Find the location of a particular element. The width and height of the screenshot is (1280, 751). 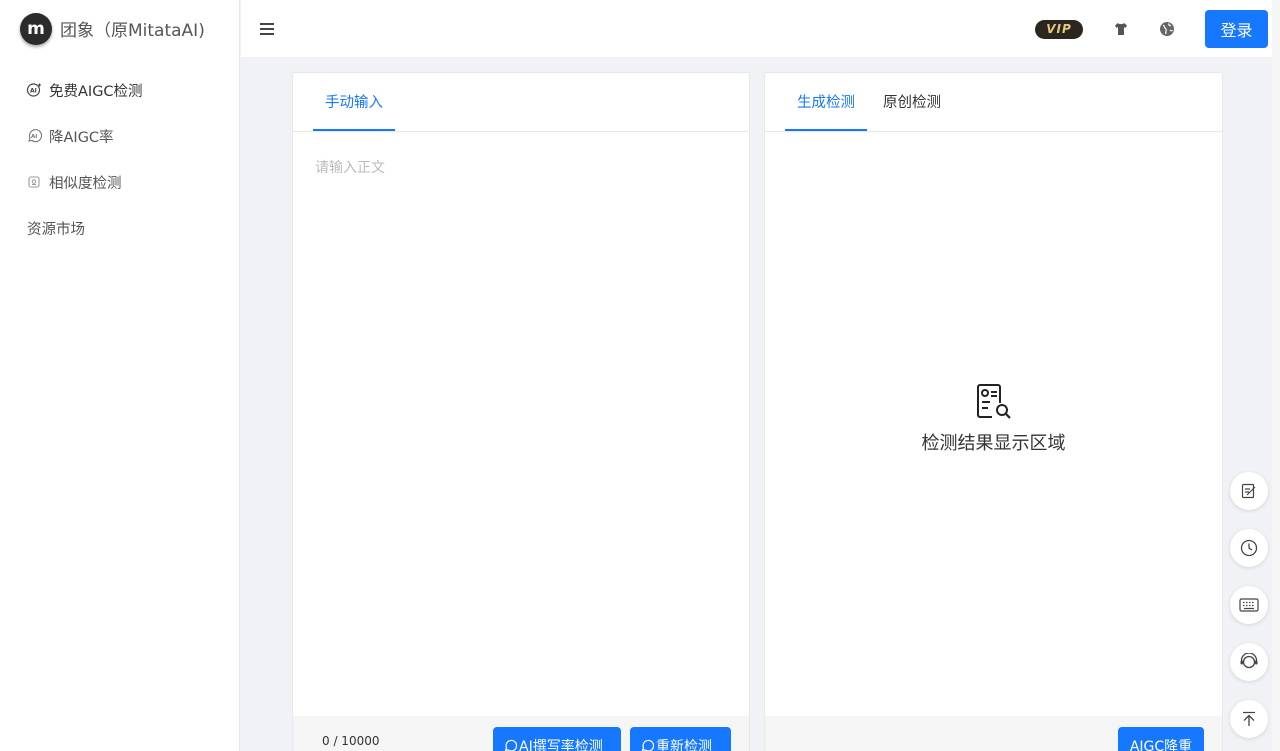

shirt-icon is located at coordinates (1121, 29).